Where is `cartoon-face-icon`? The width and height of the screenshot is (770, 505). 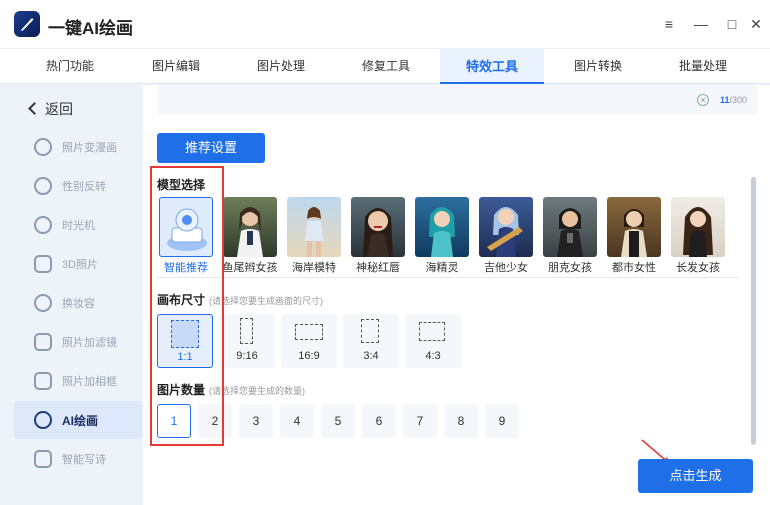
cartoon-face-icon is located at coordinates (43, 147).